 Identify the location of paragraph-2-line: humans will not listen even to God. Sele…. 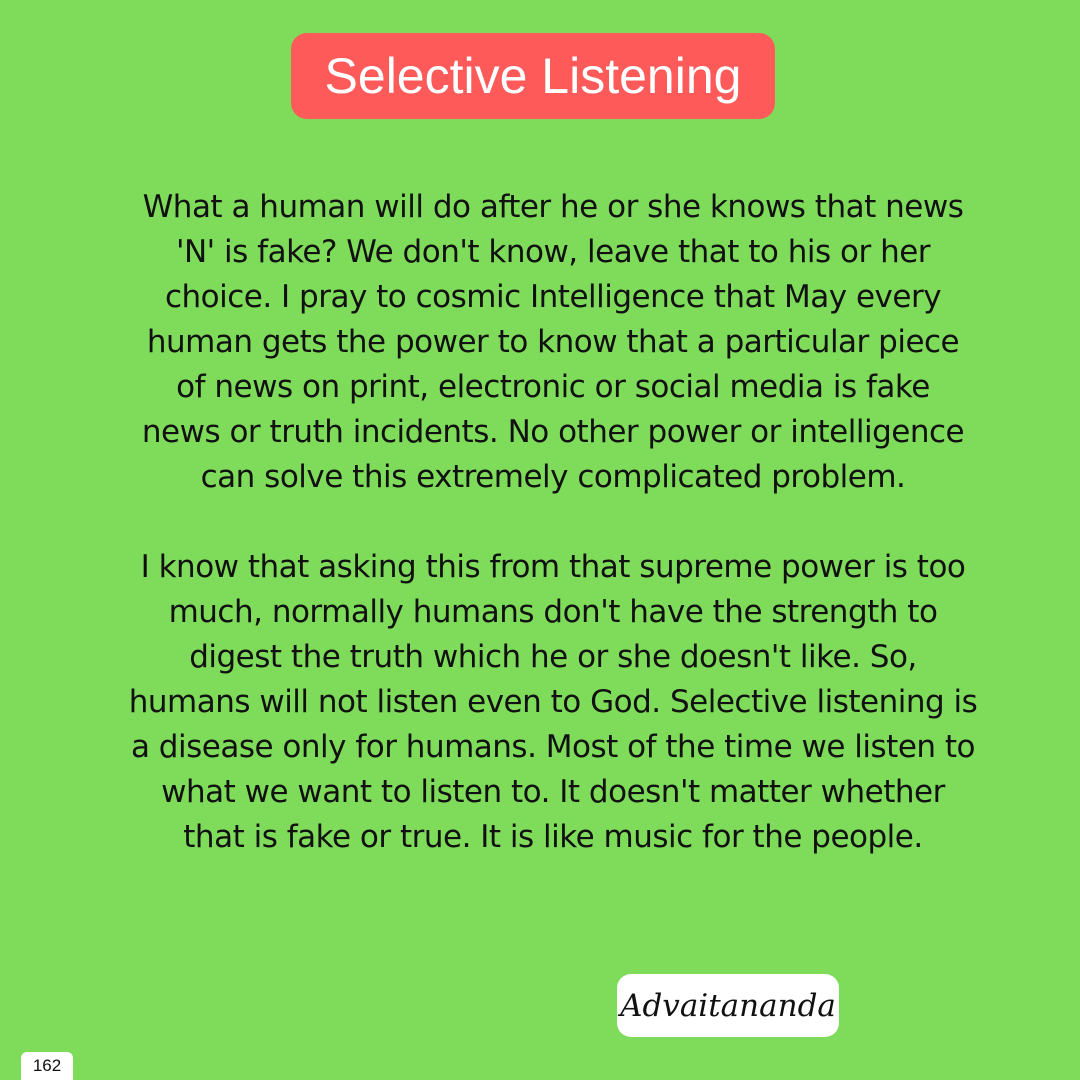
(553, 702).